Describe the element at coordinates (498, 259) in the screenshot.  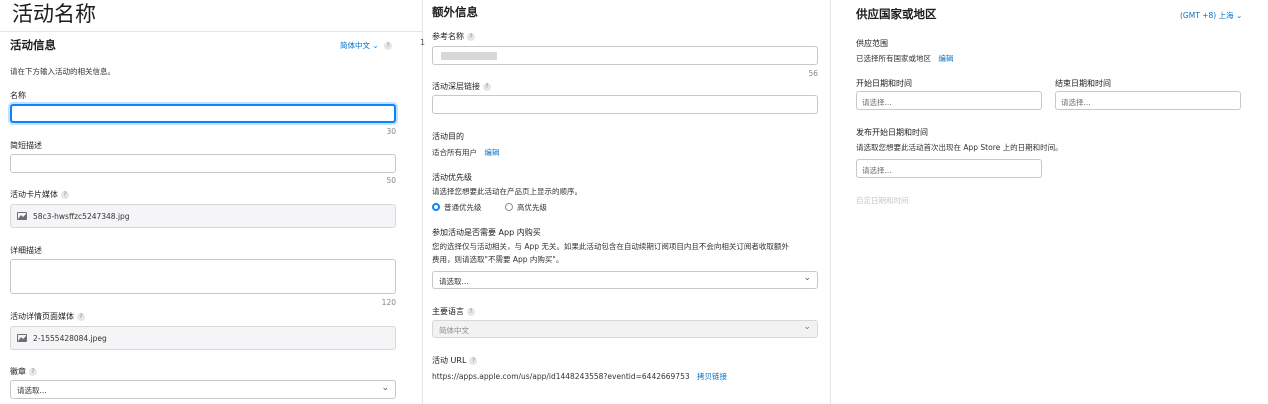
I see `iap-desc-line2: 费用，则请选取"不需要 App 内购买"。` at that location.